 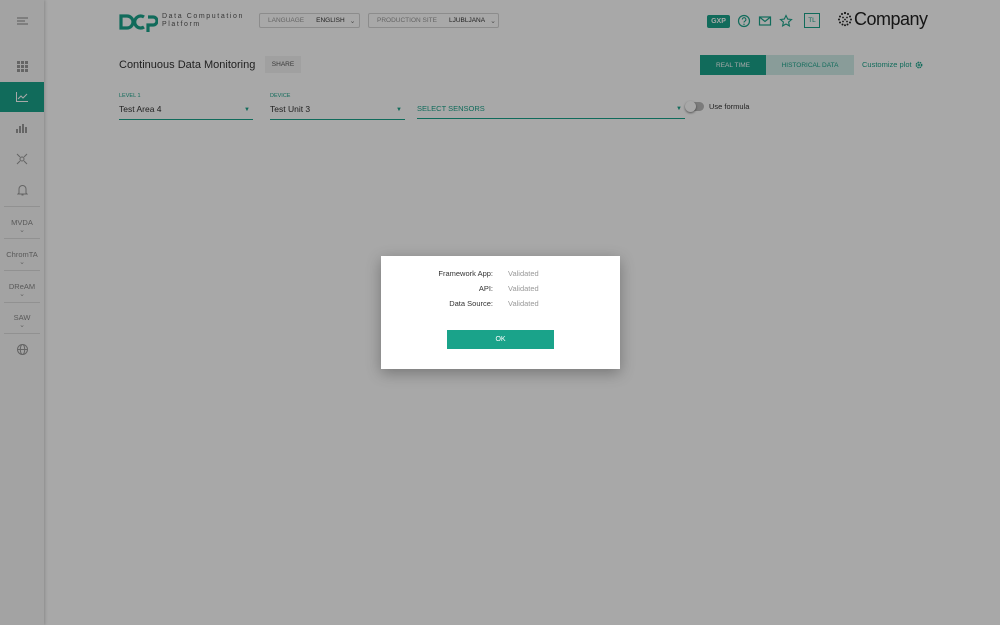 I want to click on validation-row: Data Source: Validated, so click(x=500, y=304).